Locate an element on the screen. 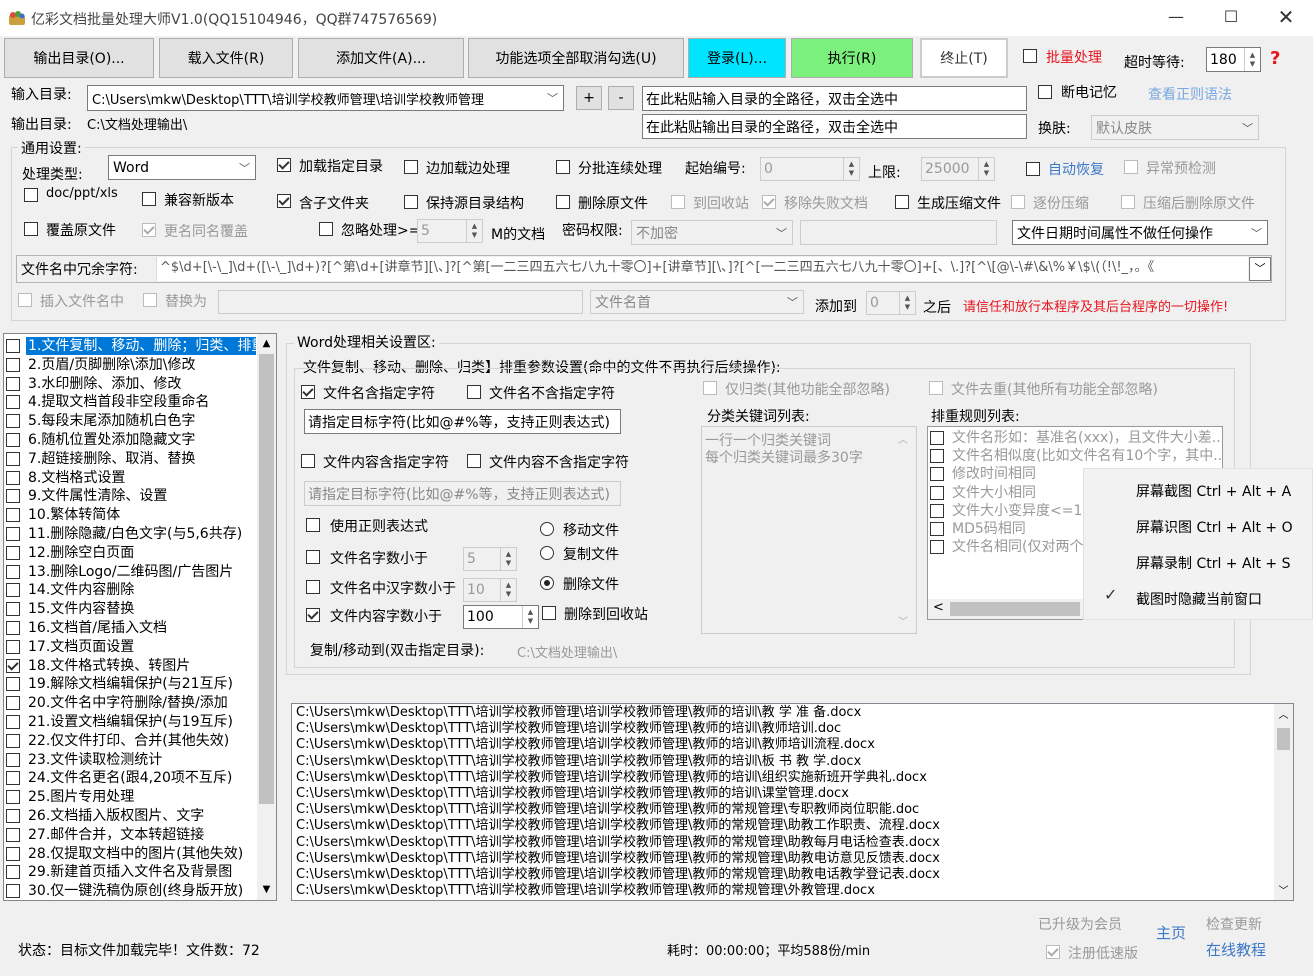 The width and height of the screenshot is (1313, 976). maximize-icon: ☐ is located at coordinates (1231, 18).